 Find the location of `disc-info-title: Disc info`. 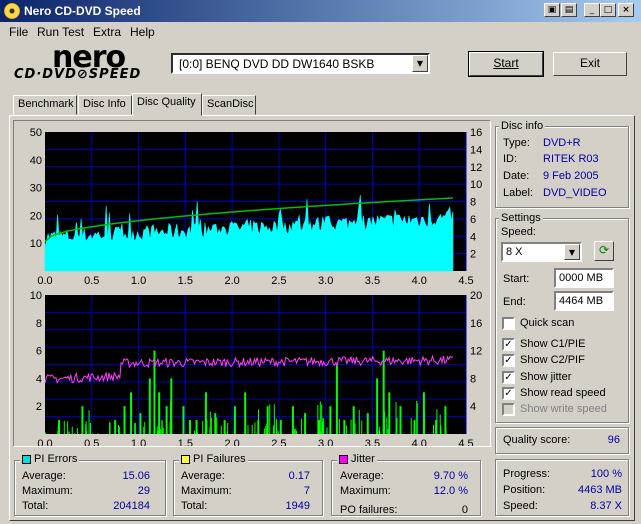

disc-info-title: Disc info is located at coordinates (522, 126).